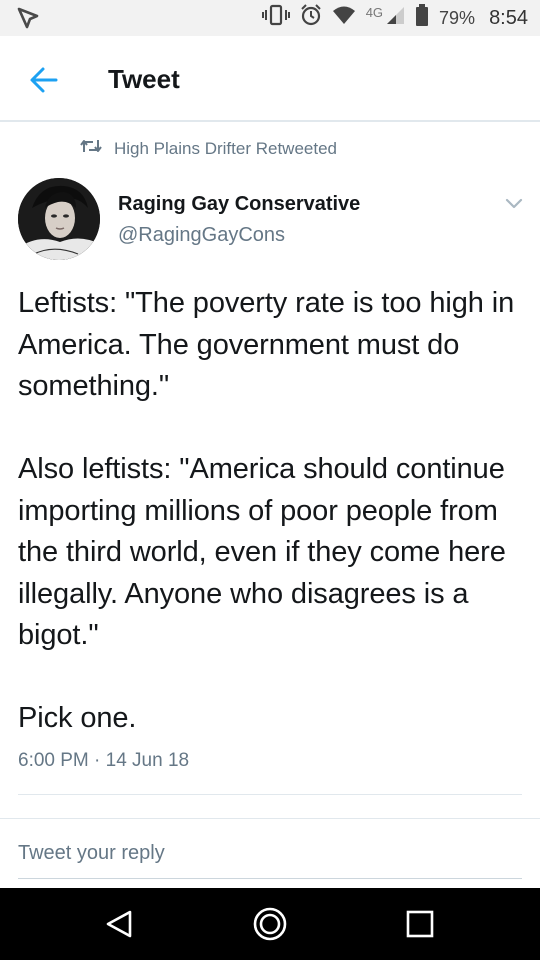 Image resolution: width=540 pixels, height=960 pixels. I want to click on author-handle: @RagingGayCons, so click(201, 235).